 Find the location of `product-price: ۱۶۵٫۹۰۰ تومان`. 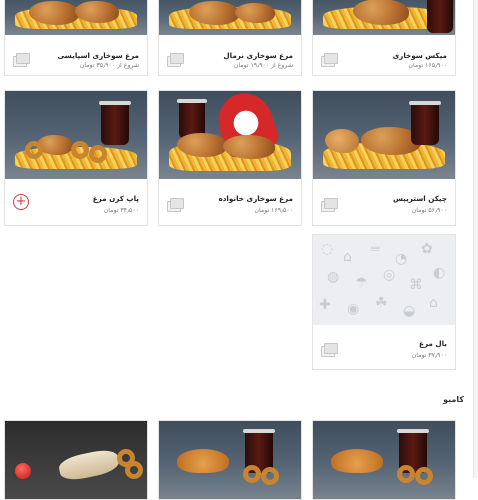

product-price: ۱۶۵٫۹۰۰ تومان is located at coordinates (427, 65).